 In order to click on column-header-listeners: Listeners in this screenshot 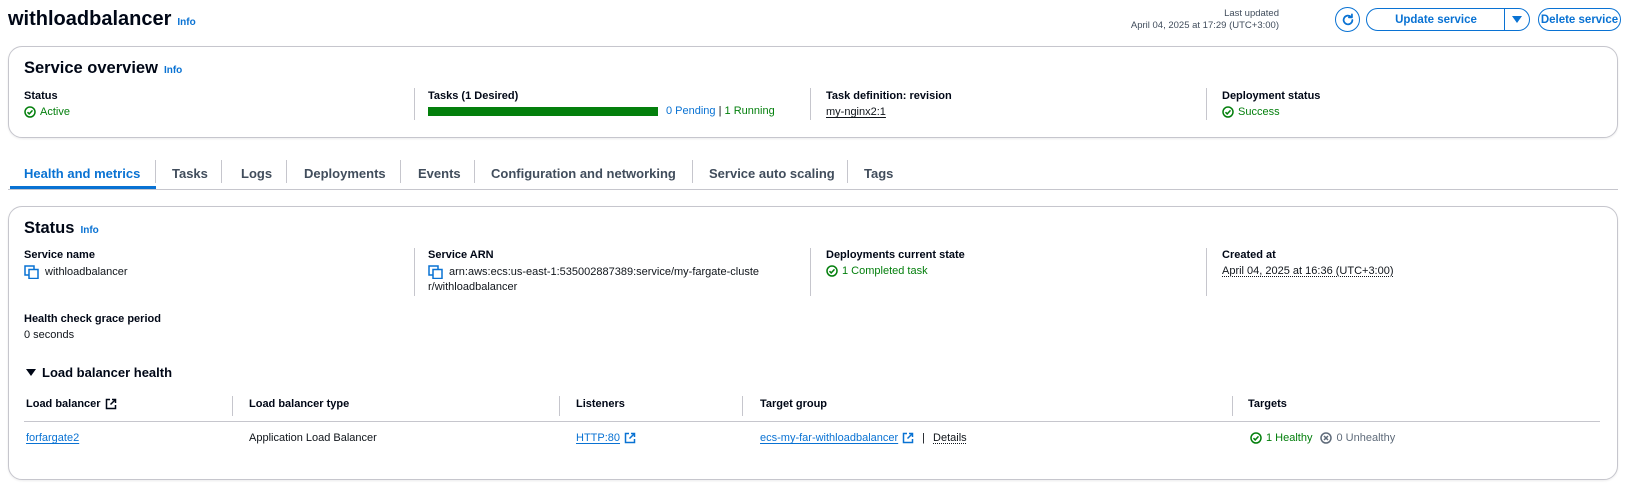, I will do `click(600, 404)`.